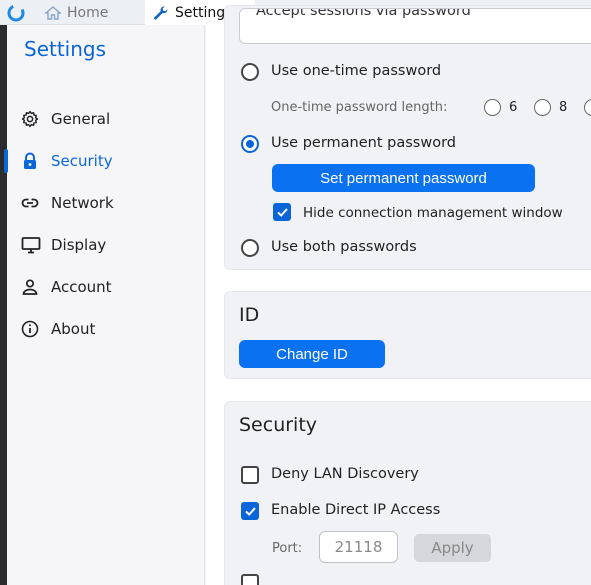 The image size is (591, 585). I want to click on sidebar-item-label: General, so click(81, 119).